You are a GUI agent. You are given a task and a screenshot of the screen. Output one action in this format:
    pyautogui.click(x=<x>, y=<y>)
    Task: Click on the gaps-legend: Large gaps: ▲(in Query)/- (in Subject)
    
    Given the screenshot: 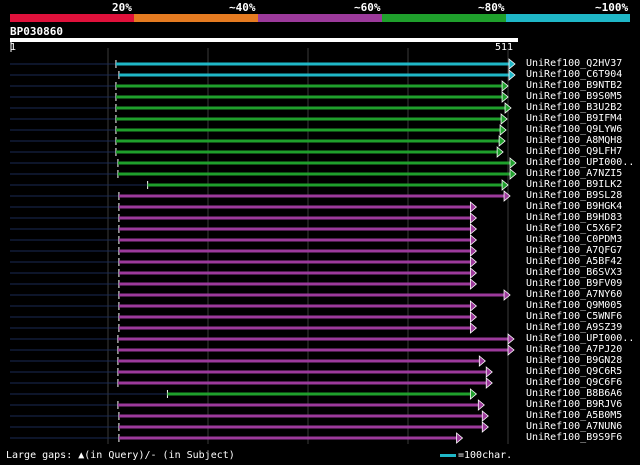 What is the action you would take?
    pyautogui.click(x=120, y=455)
    